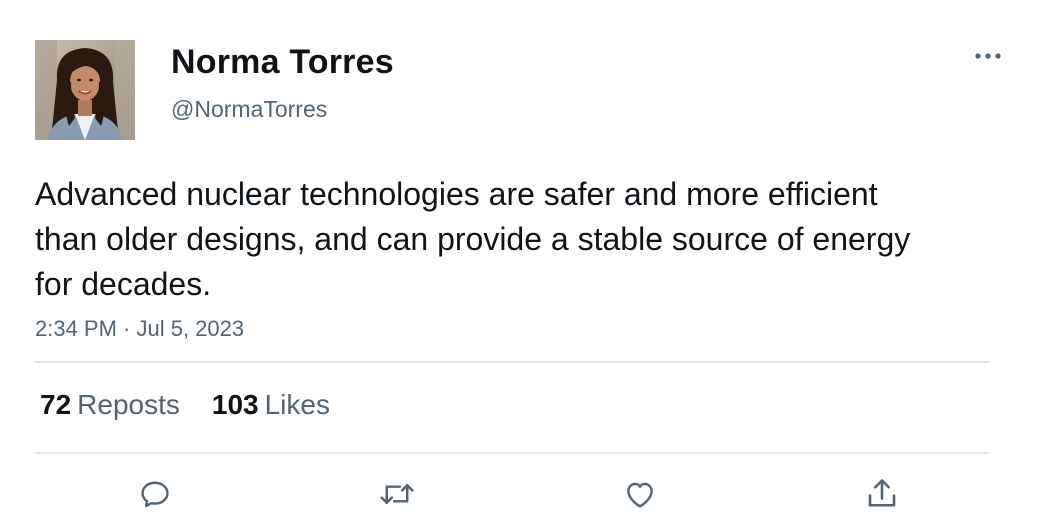 The image size is (1050, 525). I want to click on likes-stat: 103 Likes, so click(271, 405).